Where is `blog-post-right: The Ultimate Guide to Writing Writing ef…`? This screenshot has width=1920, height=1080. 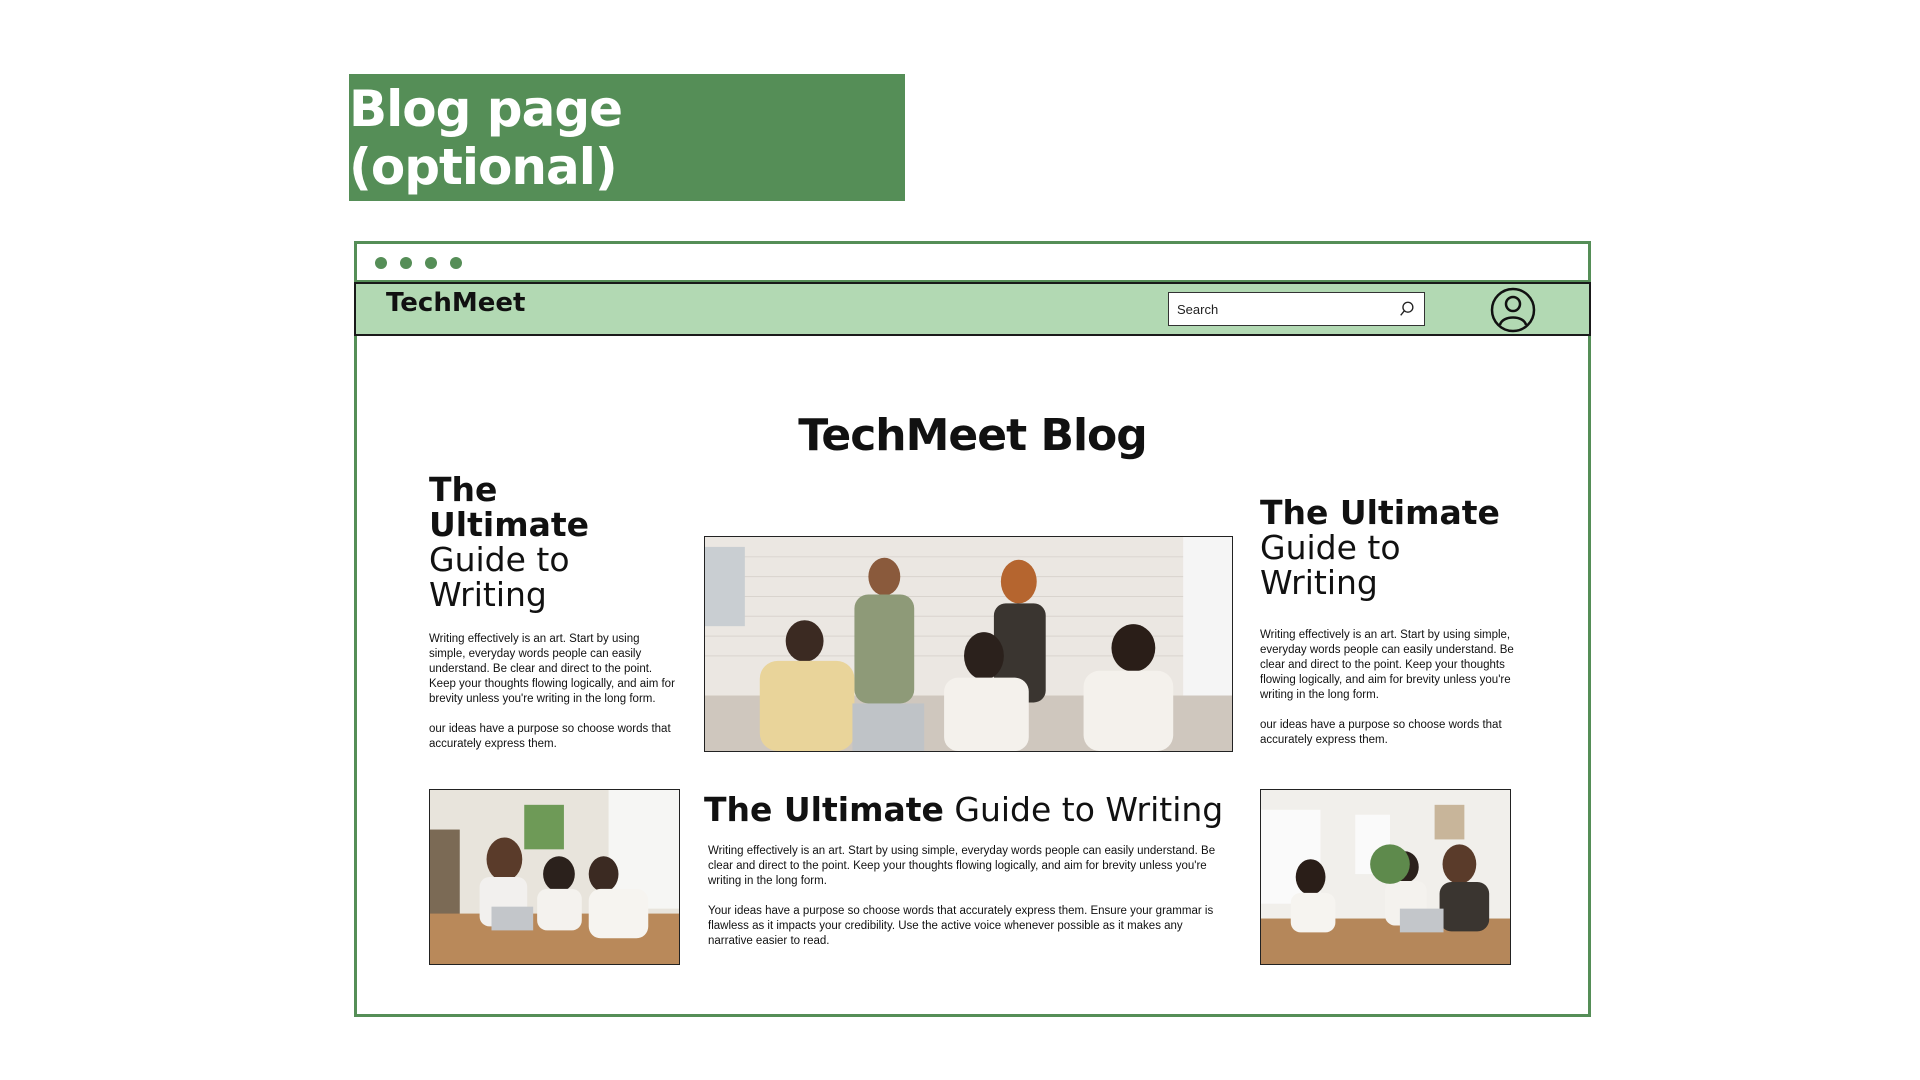 blog-post-right: The Ultimate Guide to Writing Writing ef… is located at coordinates (1387, 621).